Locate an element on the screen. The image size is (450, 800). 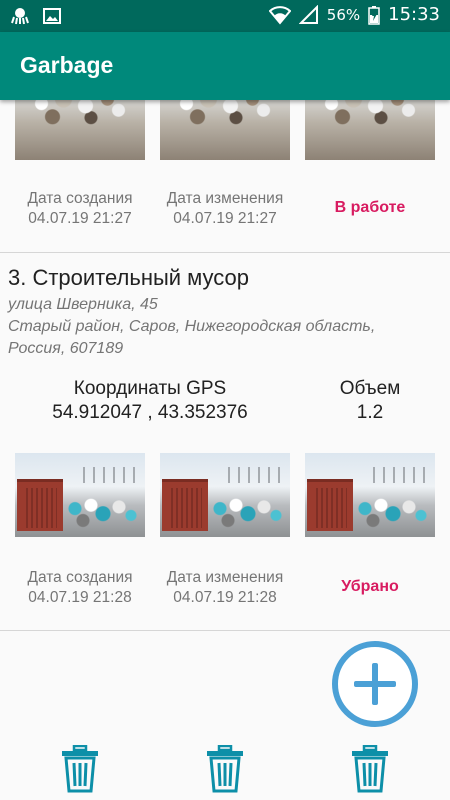
volume-value: 1.2 is located at coordinates (370, 412).